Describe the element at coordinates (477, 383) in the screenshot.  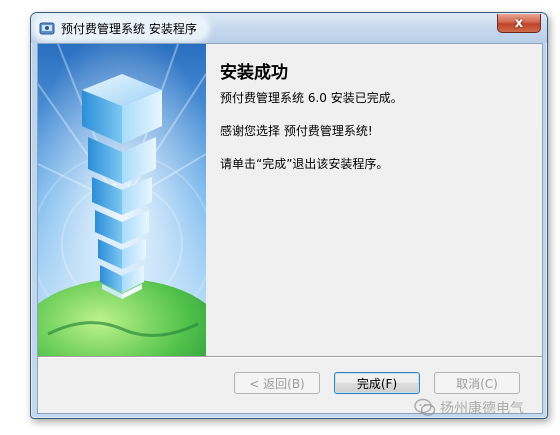
I see `cancel-button: 取消(C)` at that location.